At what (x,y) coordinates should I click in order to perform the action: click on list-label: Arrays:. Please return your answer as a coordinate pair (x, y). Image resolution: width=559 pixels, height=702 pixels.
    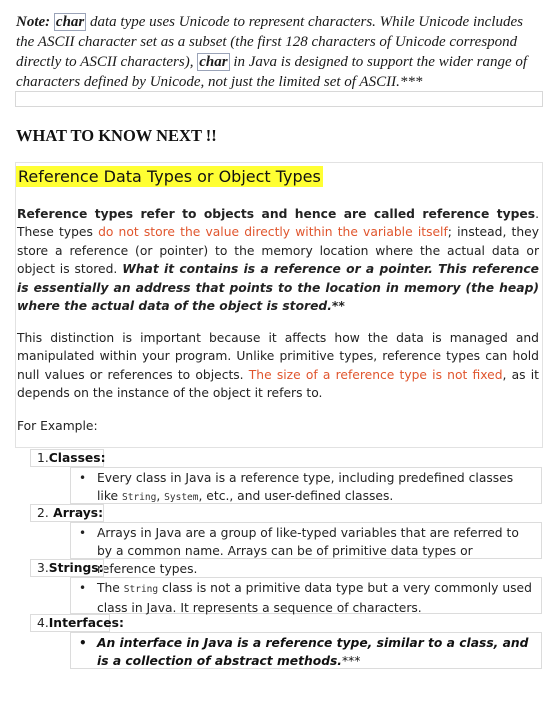
    Looking at the image, I should click on (78, 513).